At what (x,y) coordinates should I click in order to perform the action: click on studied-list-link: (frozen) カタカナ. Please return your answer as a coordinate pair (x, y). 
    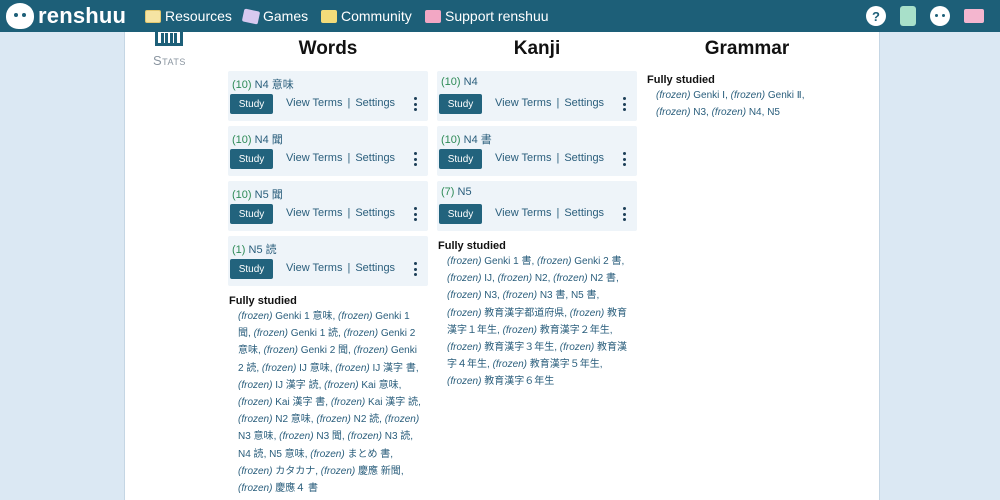
    Looking at the image, I should click on (276, 471).